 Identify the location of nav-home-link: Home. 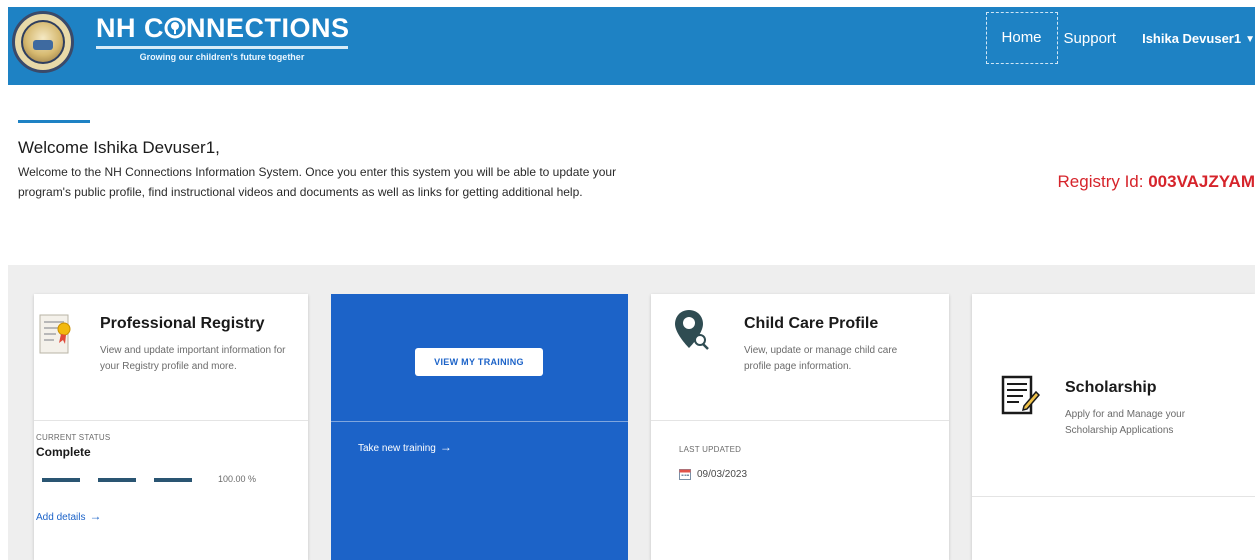
(1021, 38).